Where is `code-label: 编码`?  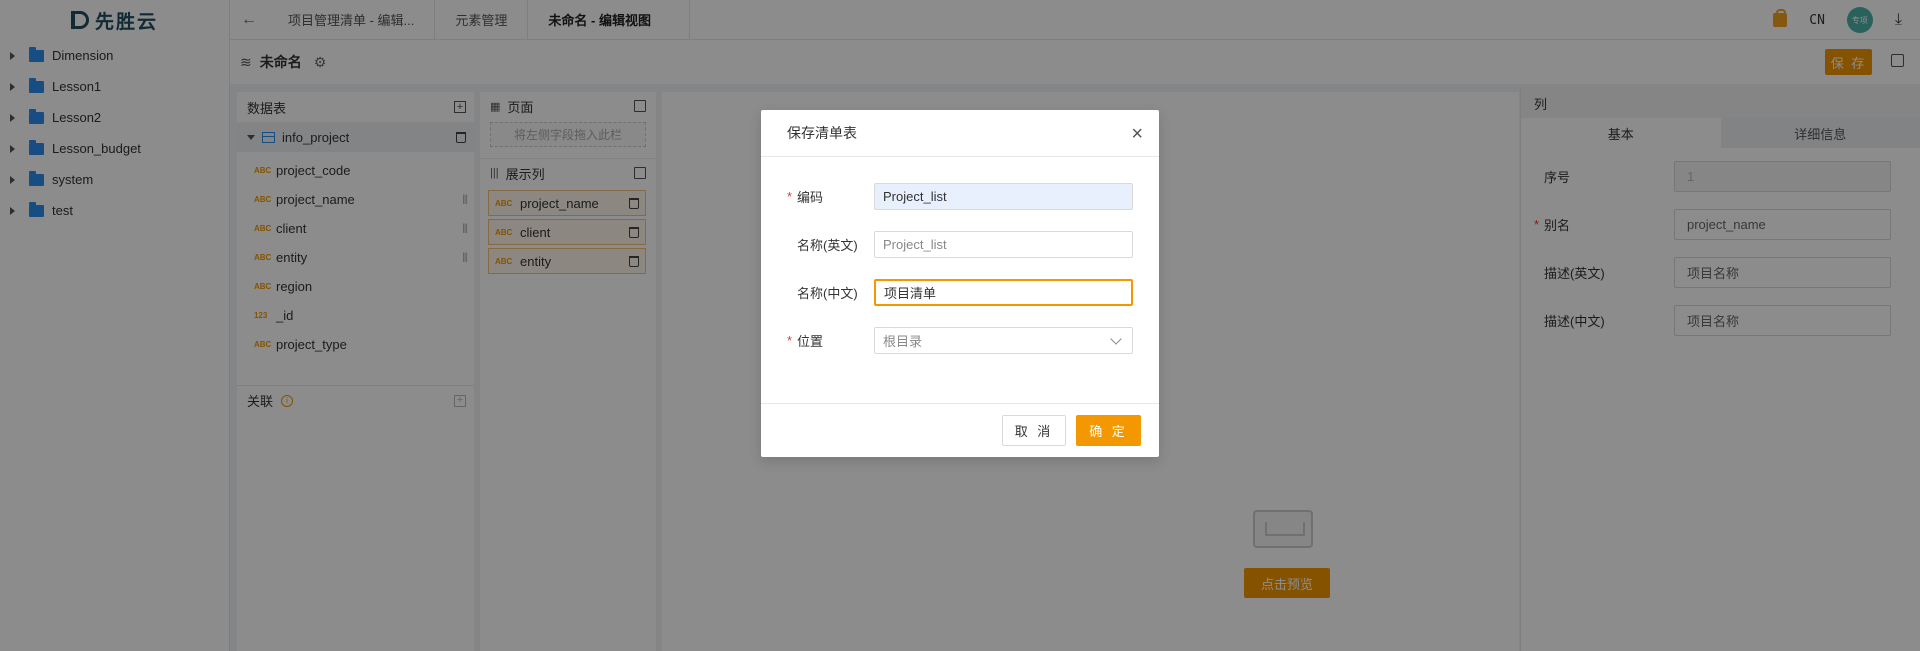 code-label: 编码 is located at coordinates (810, 197).